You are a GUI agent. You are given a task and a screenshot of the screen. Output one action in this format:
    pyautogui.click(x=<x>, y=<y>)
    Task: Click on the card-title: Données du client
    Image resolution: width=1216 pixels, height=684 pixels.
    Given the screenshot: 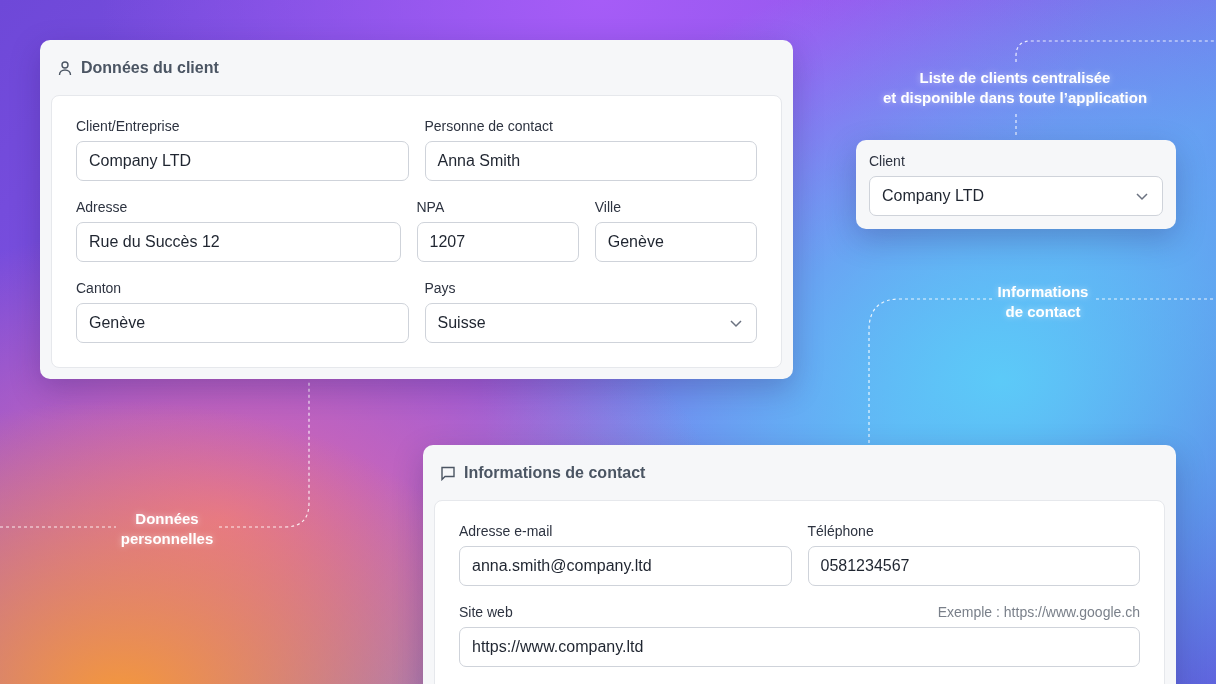 What is the action you would take?
    pyautogui.click(x=150, y=67)
    